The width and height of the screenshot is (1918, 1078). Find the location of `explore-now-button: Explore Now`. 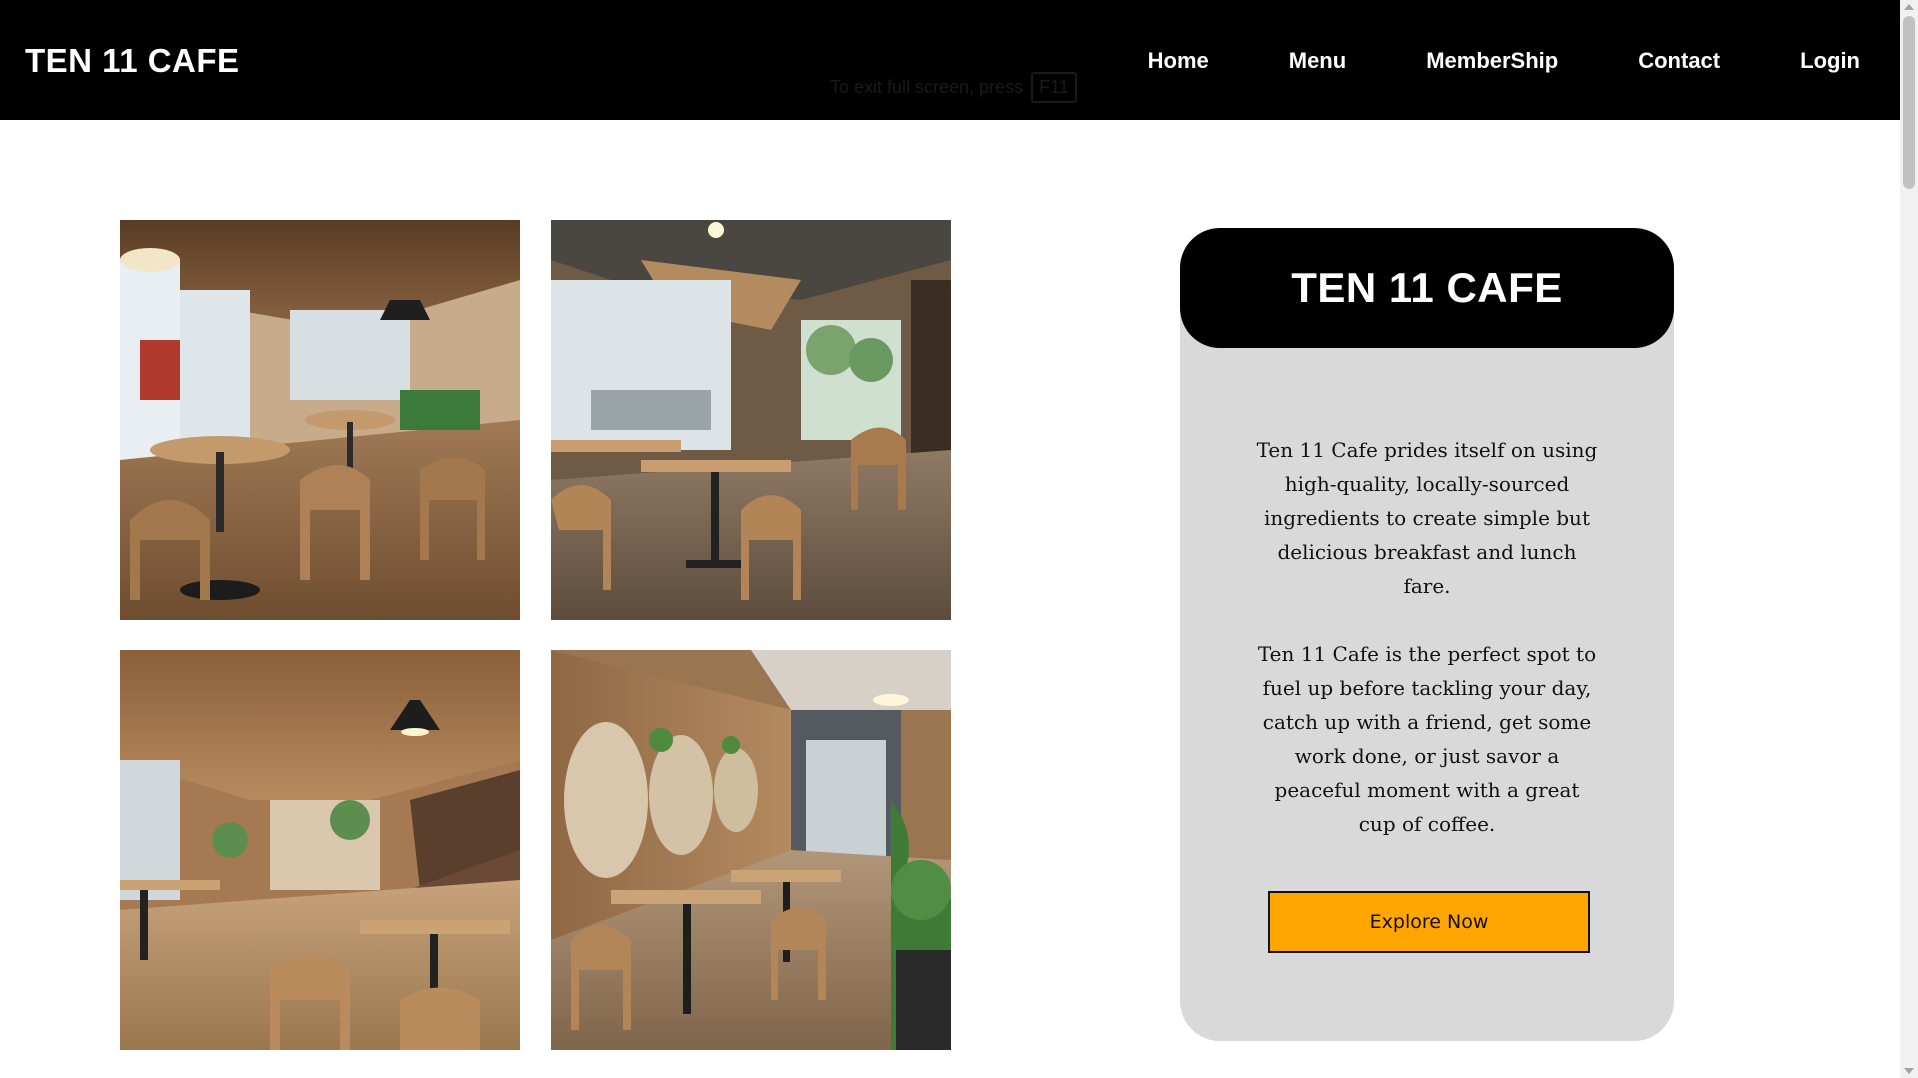

explore-now-button: Explore Now is located at coordinates (1429, 922).